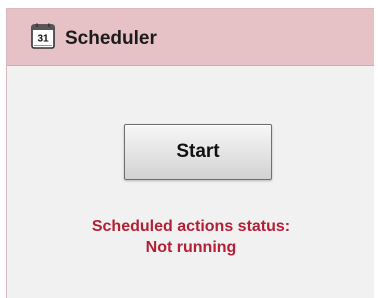 This screenshot has width=378, height=298. Describe the element at coordinates (191, 237) in the screenshot. I see `scheduler-status: Scheduled actions status: Not running` at that location.